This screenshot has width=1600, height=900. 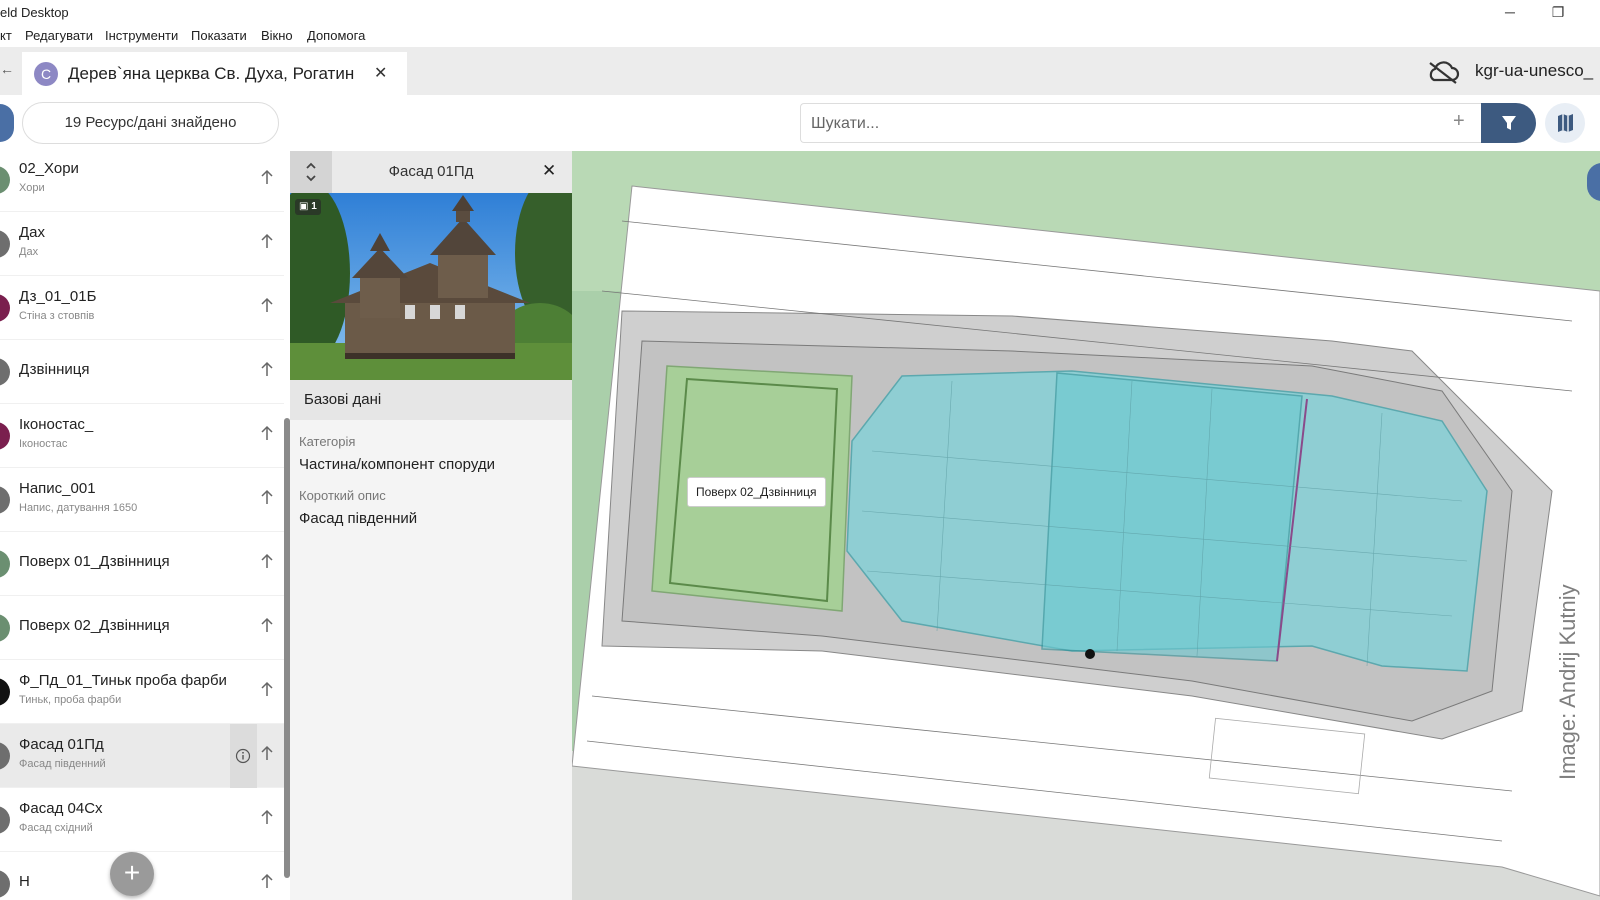 I want to click on close-detail-icon: ✕, so click(x=549, y=171).